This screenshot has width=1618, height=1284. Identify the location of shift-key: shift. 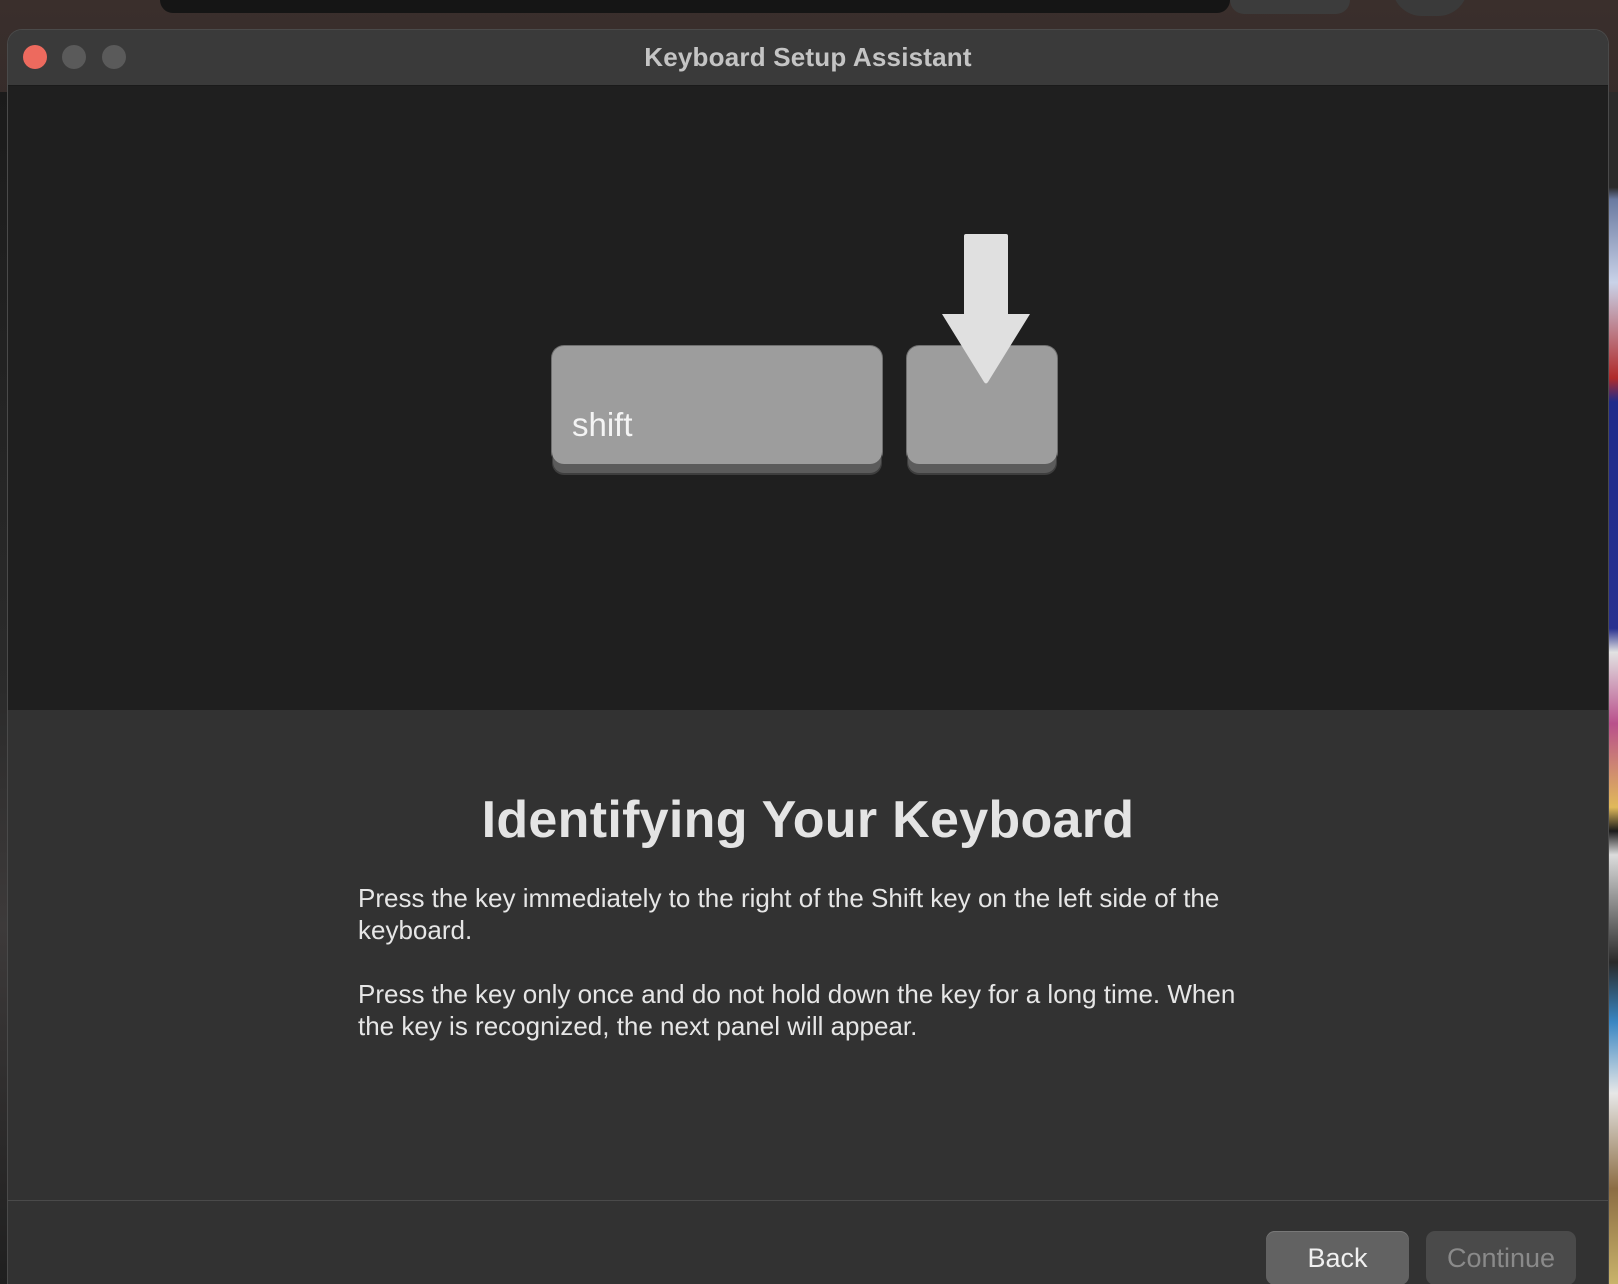
(717, 405).